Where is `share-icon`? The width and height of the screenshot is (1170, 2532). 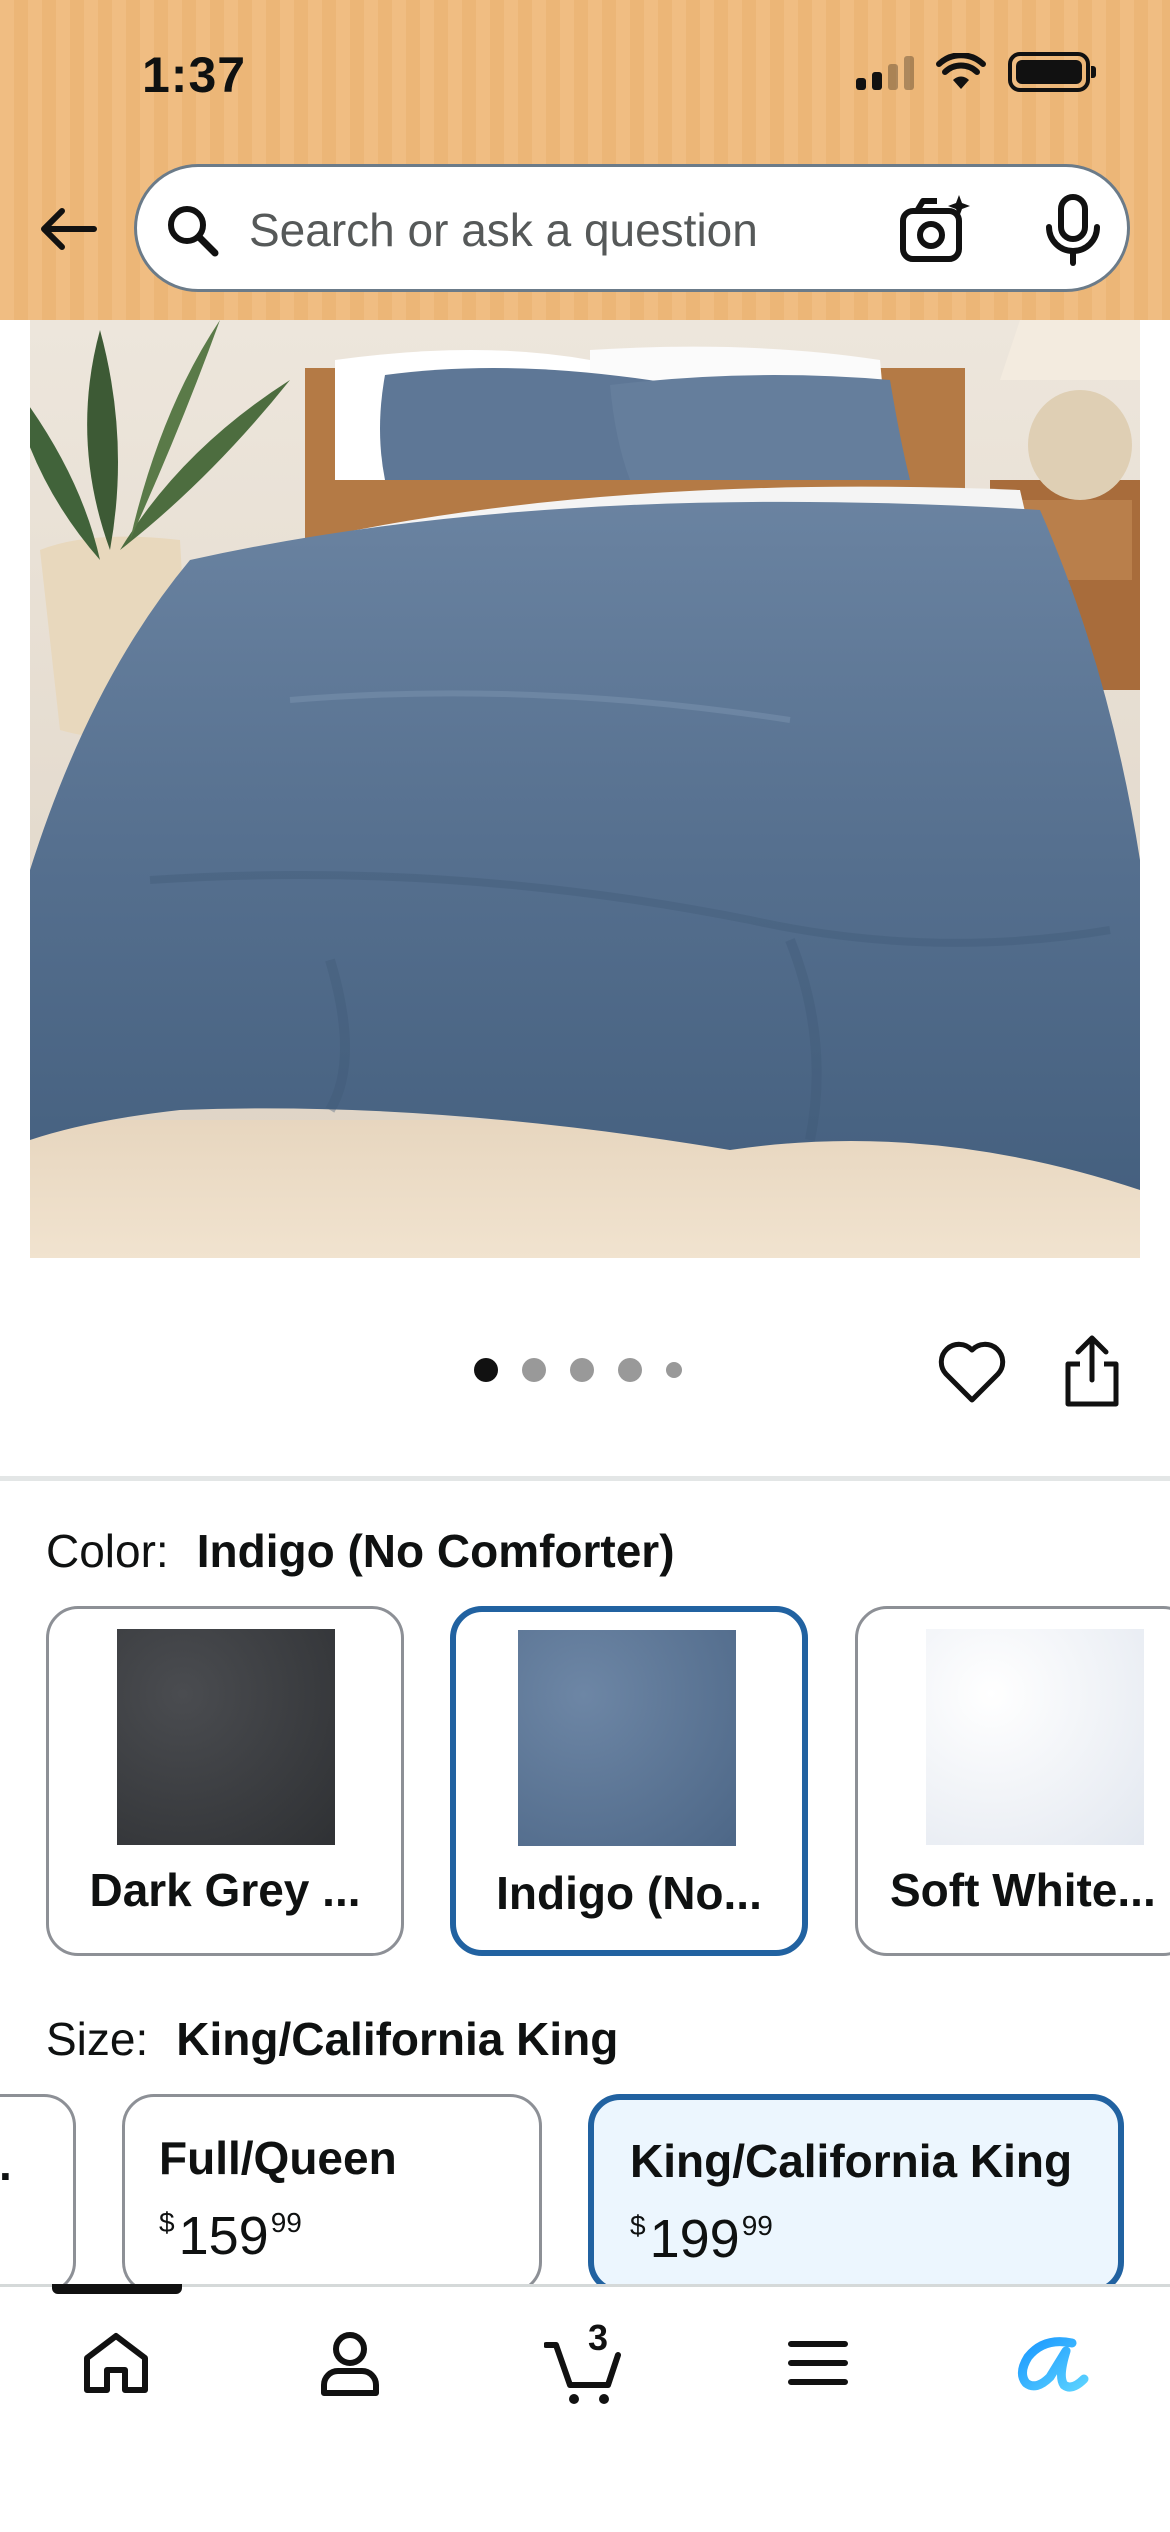
share-icon is located at coordinates (1092, 1371).